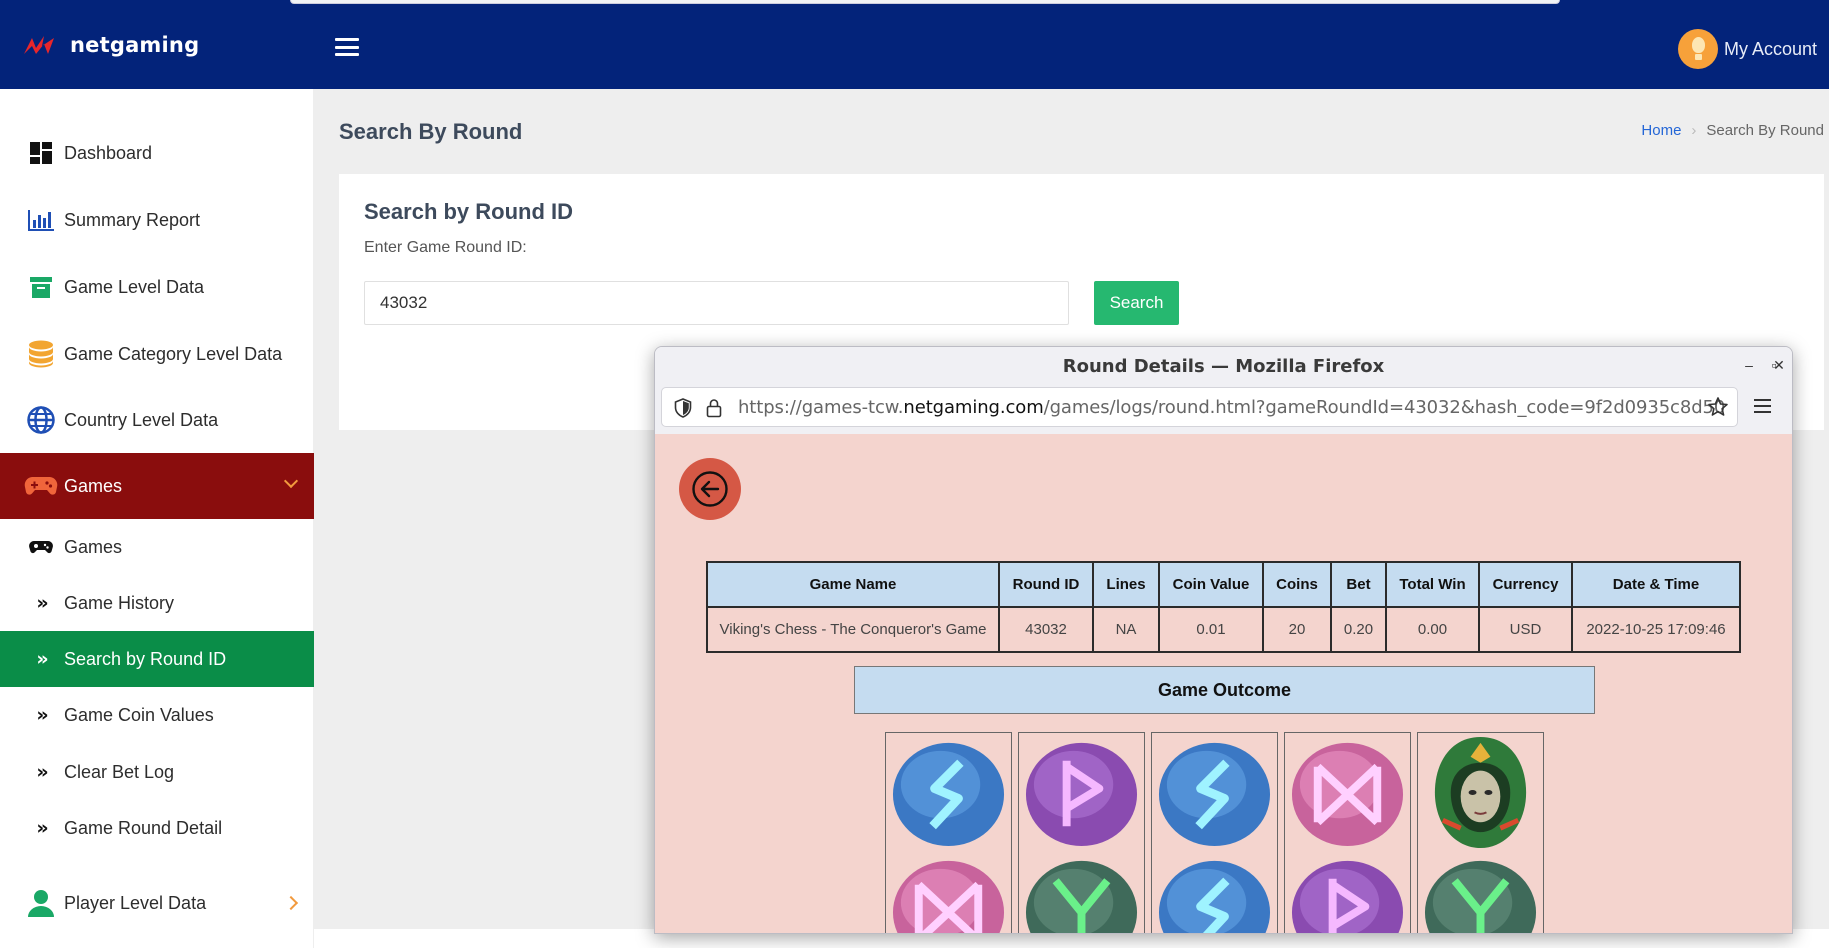 The image size is (1829, 948). I want to click on sidebar-item-country-level-data: Country Level Data, so click(157, 420).